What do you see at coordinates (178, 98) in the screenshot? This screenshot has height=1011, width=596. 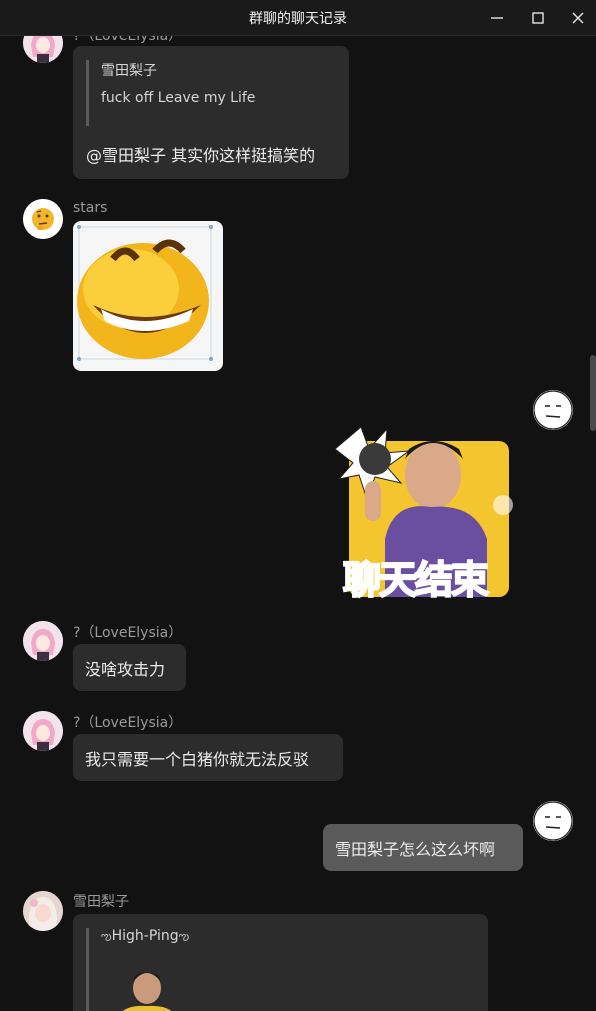 I see `quote-text: fuck off Leave my Life` at bounding box center [178, 98].